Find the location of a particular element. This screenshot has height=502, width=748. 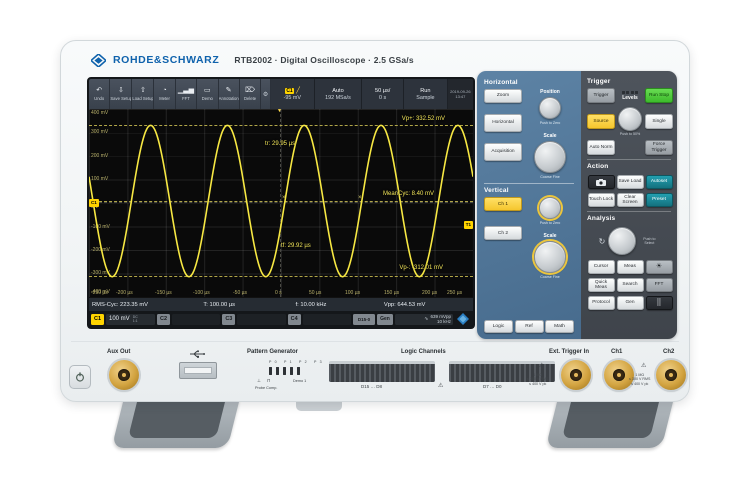

settings-gear-icon: ⚙ is located at coordinates (266, 94).